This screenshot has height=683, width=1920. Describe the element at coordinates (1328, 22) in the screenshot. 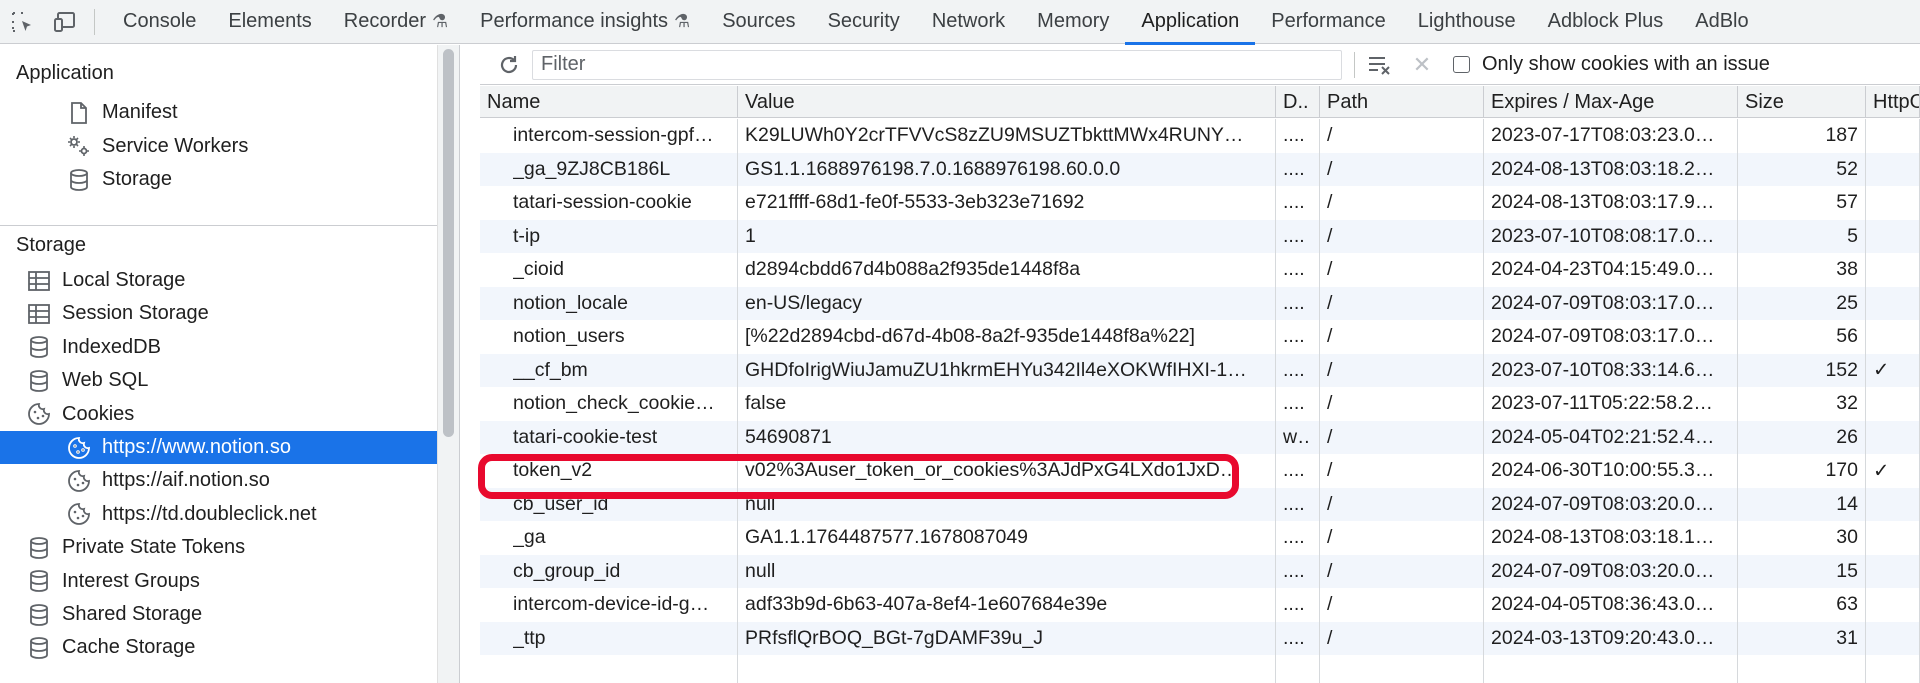

I see `tab-performance: Performance` at that location.